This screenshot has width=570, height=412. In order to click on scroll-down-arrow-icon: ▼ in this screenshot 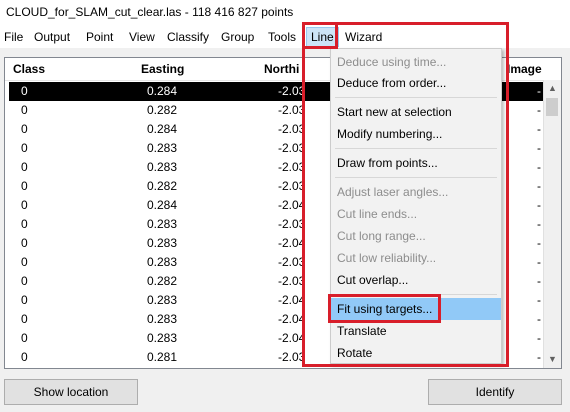, I will do `click(552, 359)`.